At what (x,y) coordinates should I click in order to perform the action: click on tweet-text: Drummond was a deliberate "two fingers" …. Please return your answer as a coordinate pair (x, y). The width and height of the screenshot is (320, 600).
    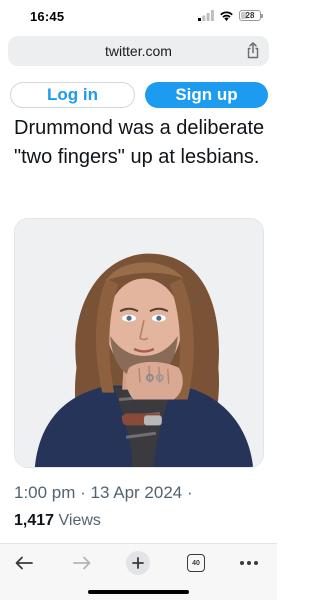
    Looking at the image, I should click on (139, 142).